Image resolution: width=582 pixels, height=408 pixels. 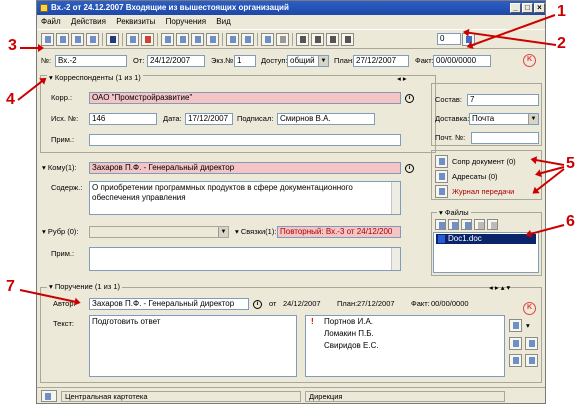 What do you see at coordinates (85, 287) in the screenshot?
I see `assignment-title: ▾ Поручение (1 из 1)` at bounding box center [85, 287].